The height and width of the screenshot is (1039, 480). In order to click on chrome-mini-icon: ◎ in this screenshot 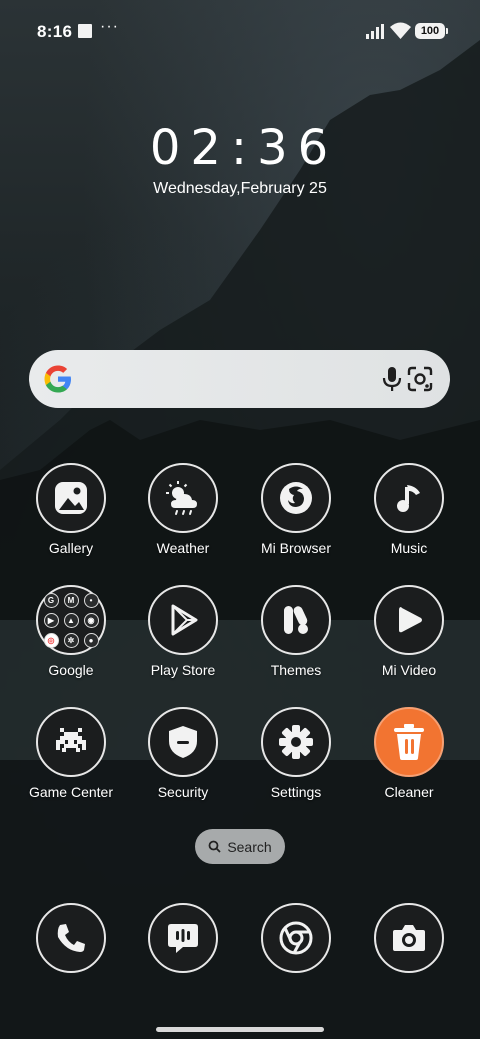, I will do `click(51, 640)`.